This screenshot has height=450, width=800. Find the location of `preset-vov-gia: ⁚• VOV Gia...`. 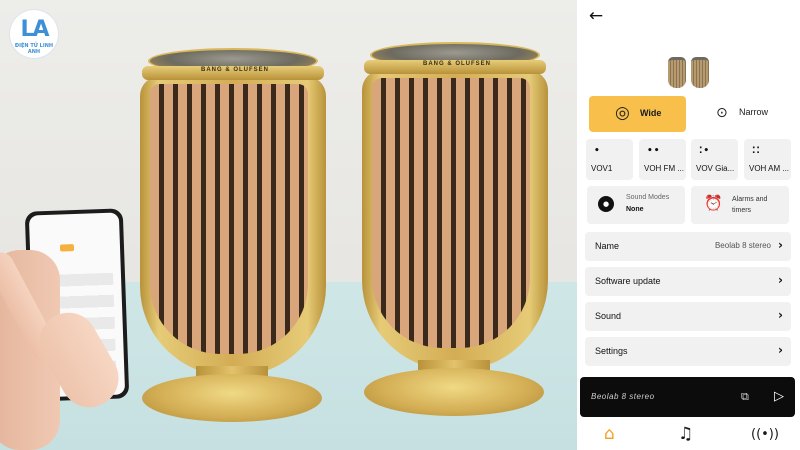

preset-vov-gia: ⁚• VOV Gia... is located at coordinates (714, 159).